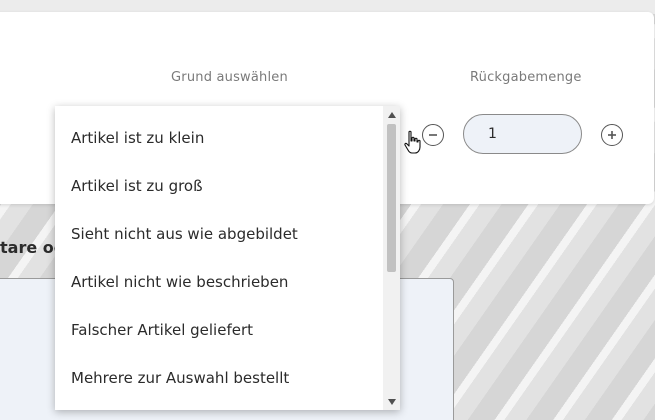 Image resolution: width=655 pixels, height=420 pixels. I want to click on triangle-down-icon, so click(391, 401).